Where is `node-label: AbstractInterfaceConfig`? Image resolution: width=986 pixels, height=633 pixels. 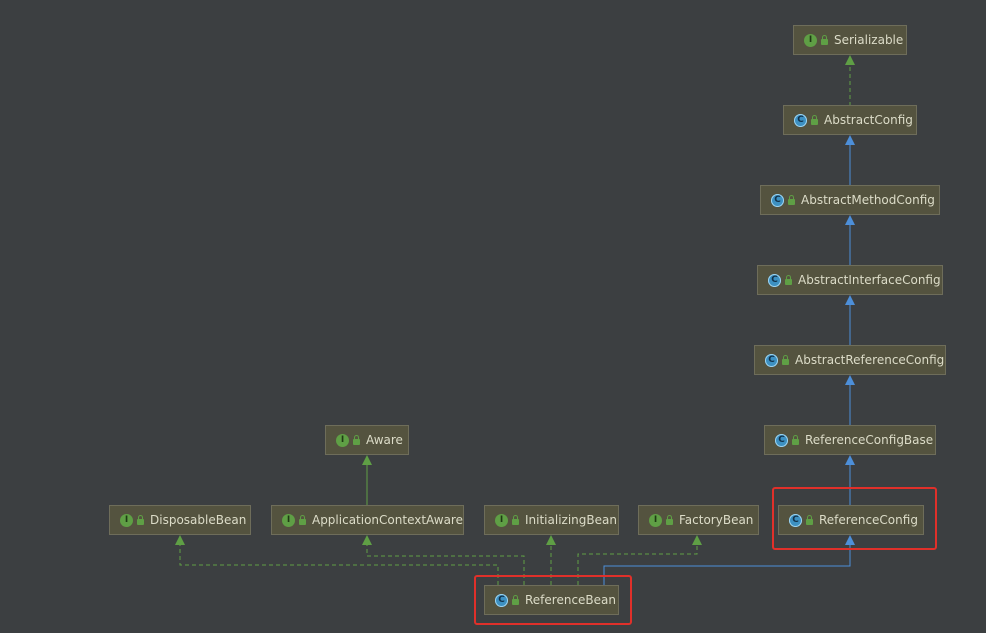 node-label: AbstractInterfaceConfig is located at coordinates (869, 280).